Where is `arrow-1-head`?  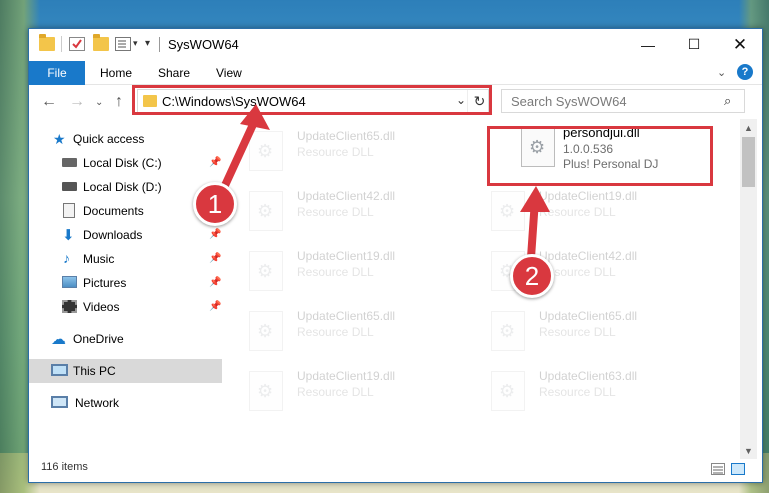 arrow-1-head is located at coordinates (255, 117).